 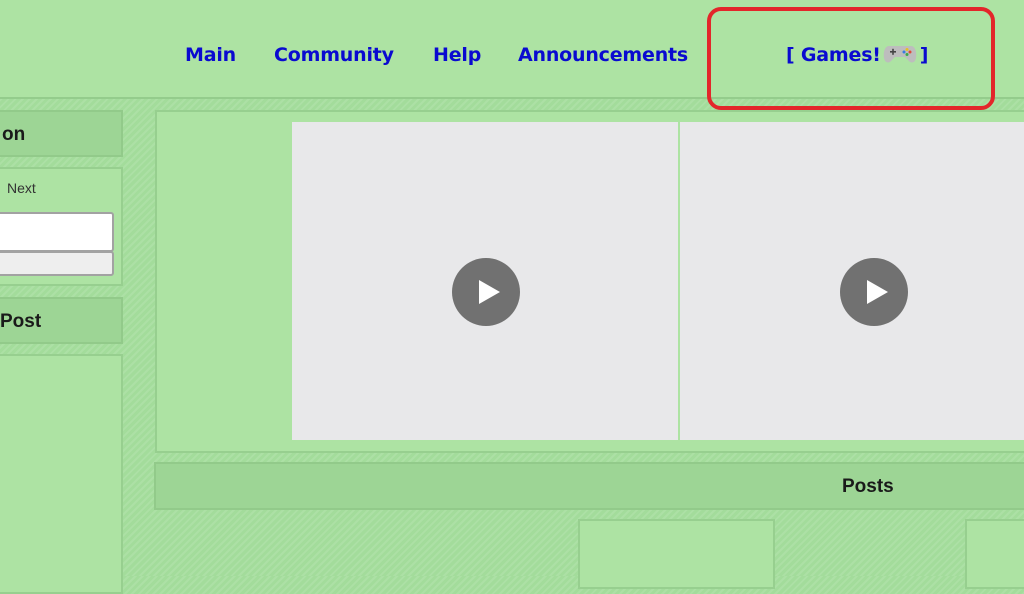 What do you see at coordinates (851, 58) in the screenshot?
I see `games-highlight-annotation` at bounding box center [851, 58].